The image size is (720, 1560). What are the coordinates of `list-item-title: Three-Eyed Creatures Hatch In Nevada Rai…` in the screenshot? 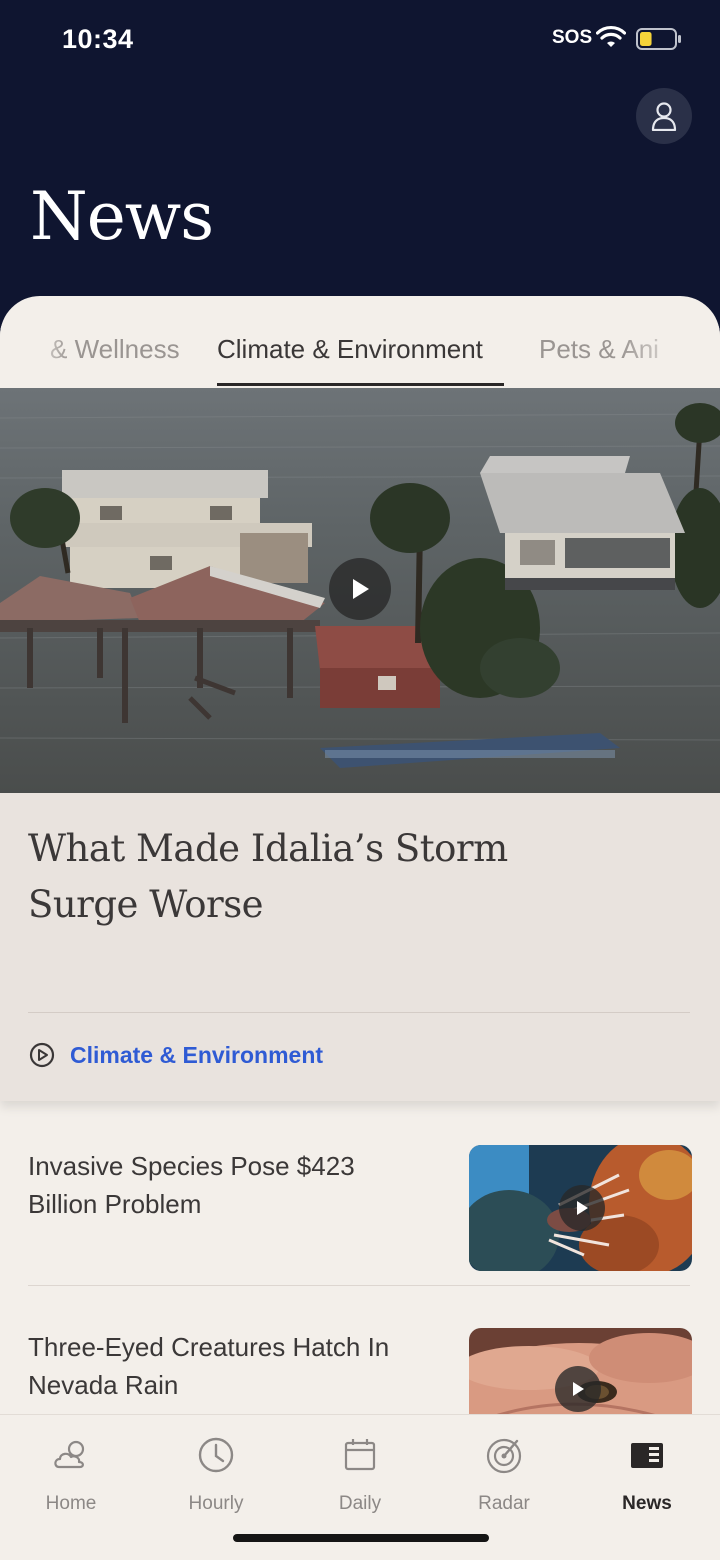 It's located at (228, 1366).